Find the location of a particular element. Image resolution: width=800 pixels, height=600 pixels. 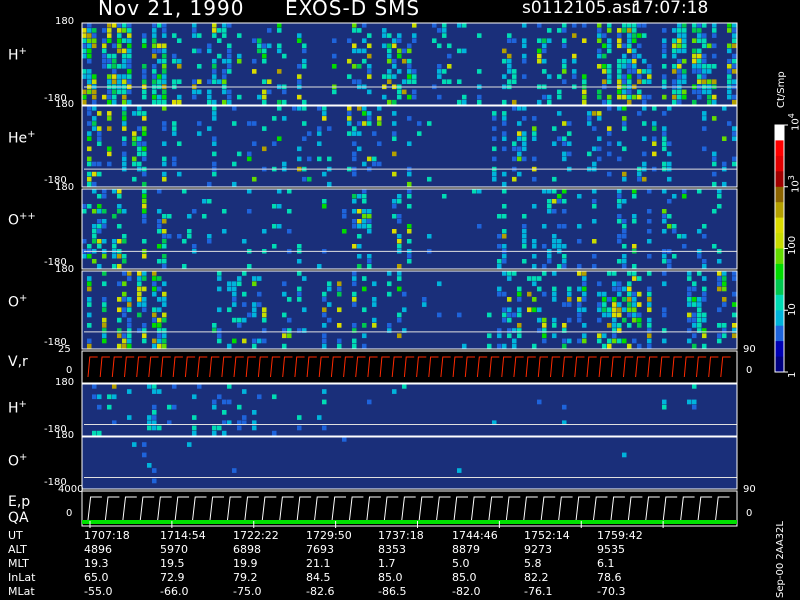

colorbar-swatch is located at coordinates (779, 133).